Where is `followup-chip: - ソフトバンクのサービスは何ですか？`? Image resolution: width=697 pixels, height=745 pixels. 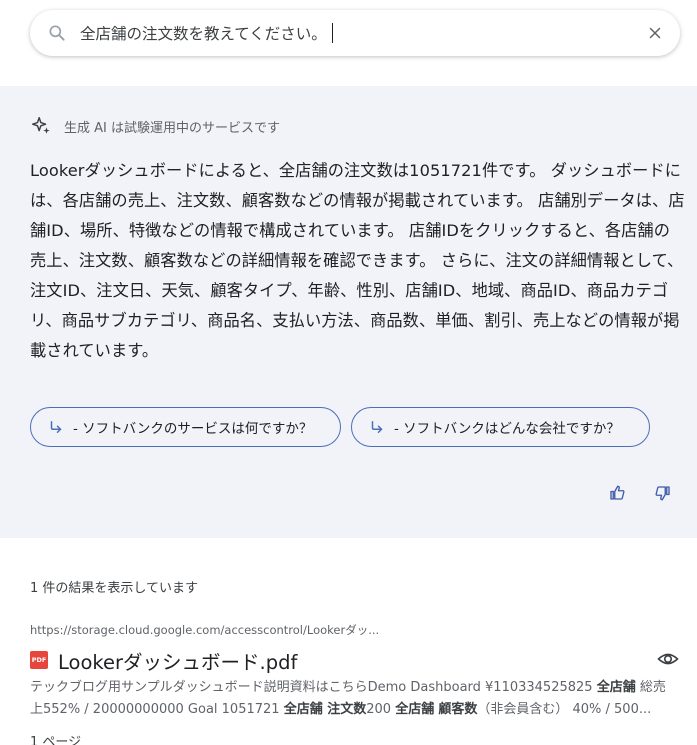 followup-chip: - ソフトバンクのサービスは何ですか？ is located at coordinates (185, 427).